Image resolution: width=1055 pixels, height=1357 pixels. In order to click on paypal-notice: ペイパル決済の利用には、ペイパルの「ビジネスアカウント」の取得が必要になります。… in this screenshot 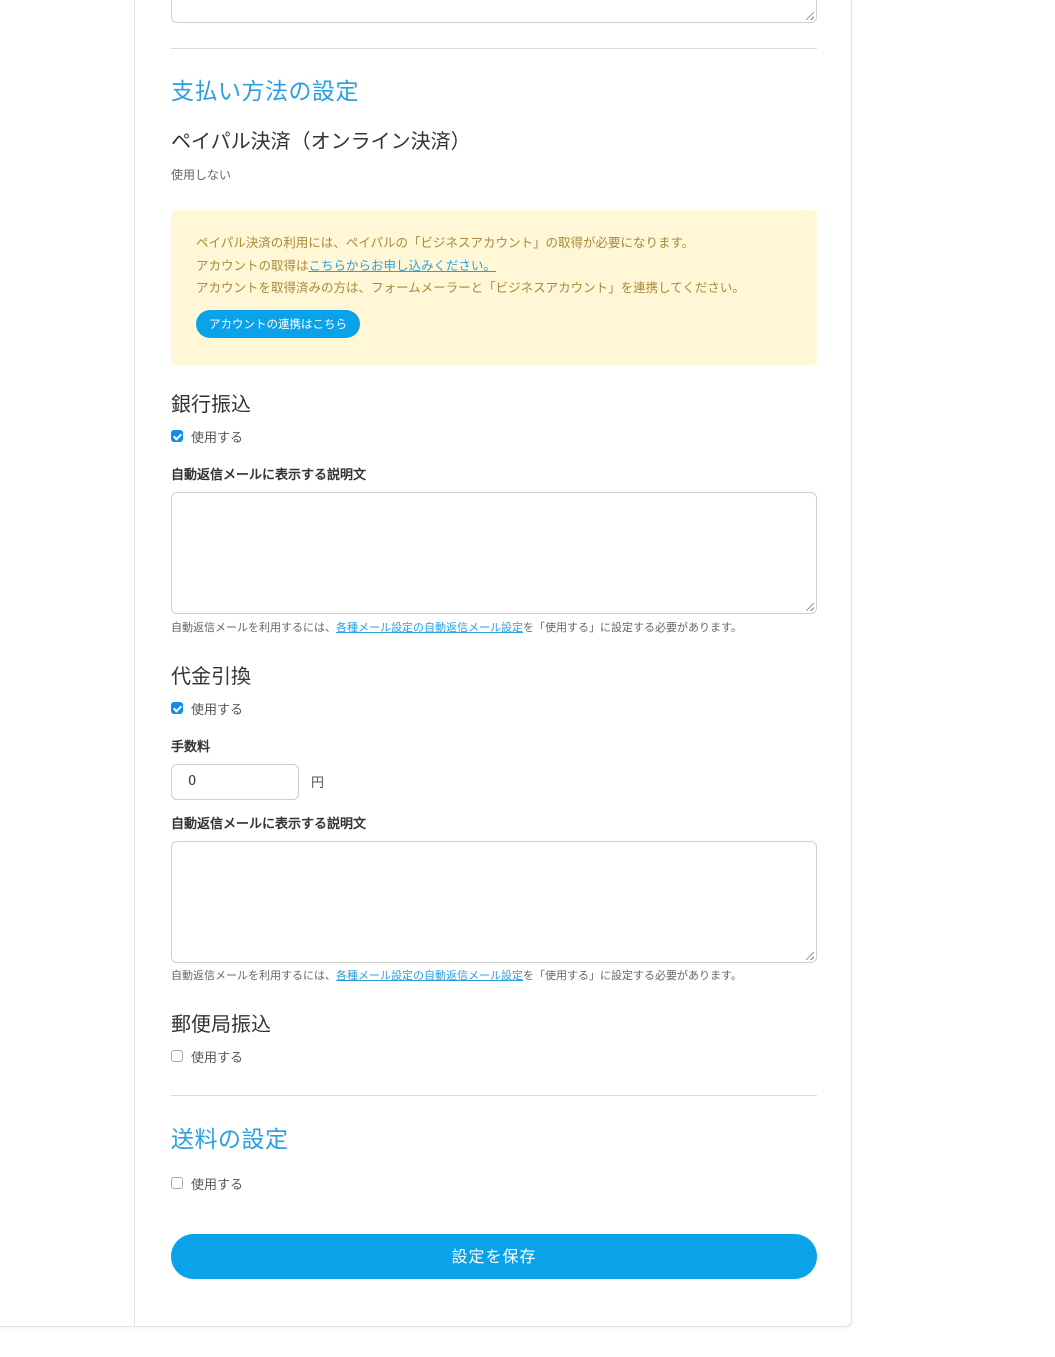, I will do `click(494, 287)`.